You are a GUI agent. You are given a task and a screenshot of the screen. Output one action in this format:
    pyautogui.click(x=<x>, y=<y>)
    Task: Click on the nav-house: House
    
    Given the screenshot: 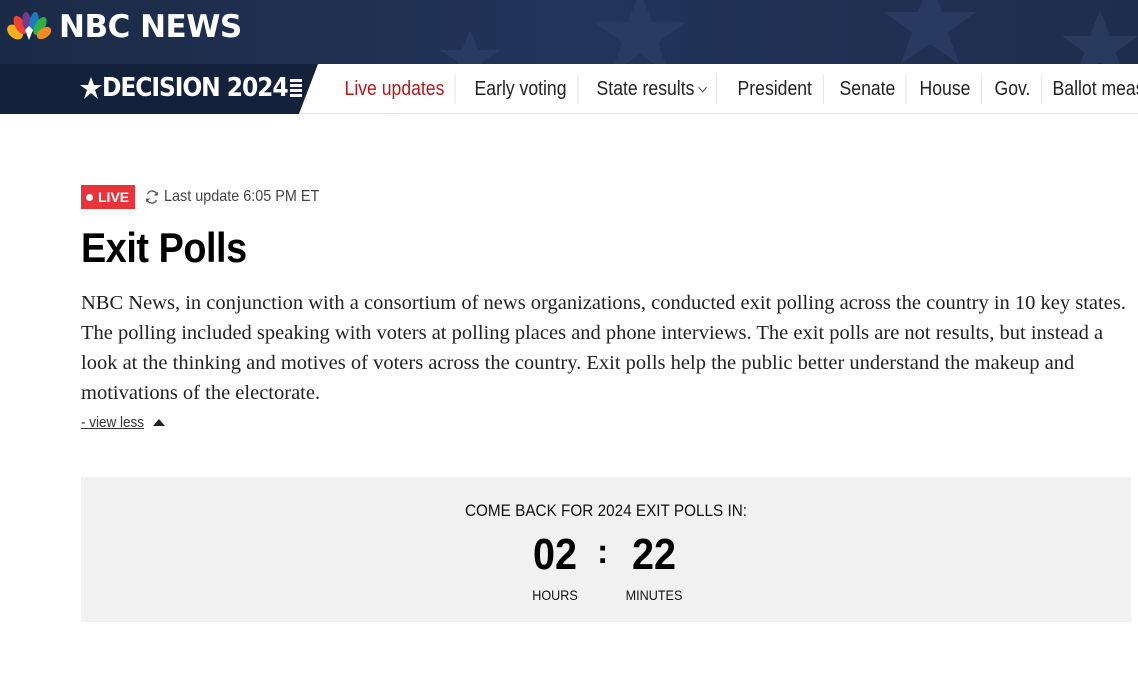 What is the action you would take?
    pyautogui.click(x=945, y=89)
    